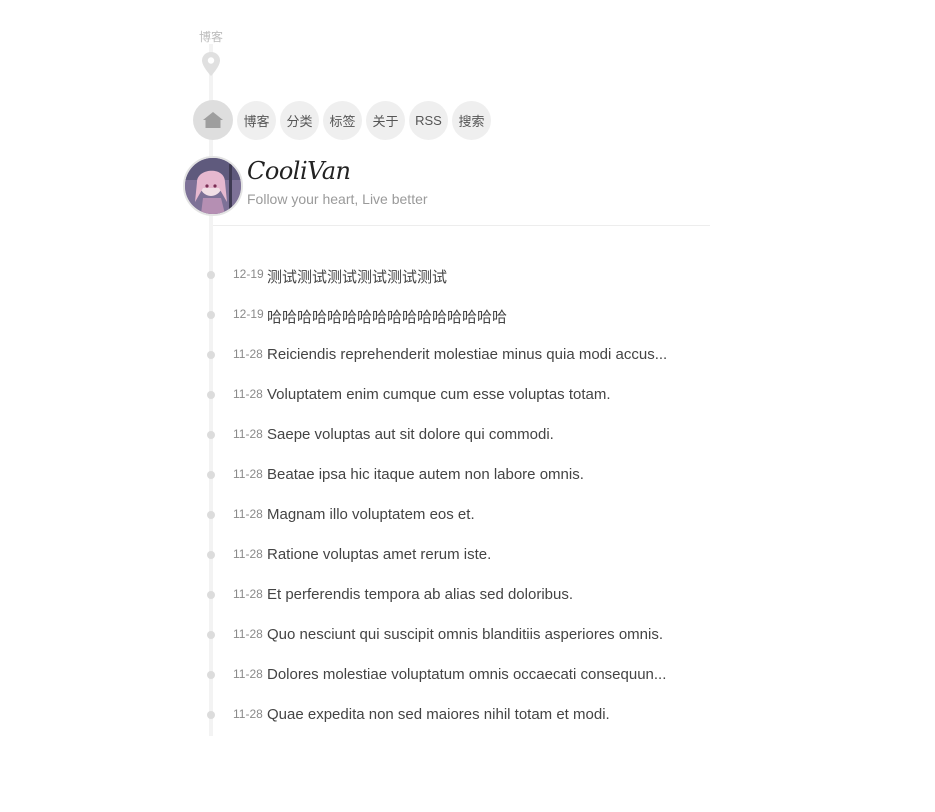  What do you see at coordinates (357, 276) in the screenshot?
I see `post-title-link: 测试测试测试测试测试测试` at bounding box center [357, 276].